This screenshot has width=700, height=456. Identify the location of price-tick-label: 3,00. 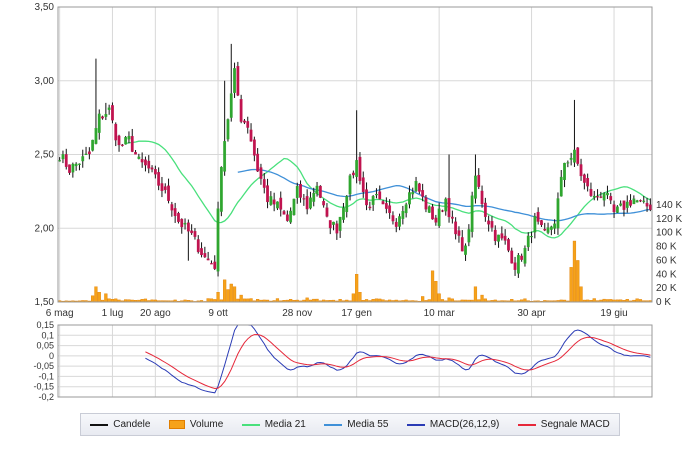
(45, 81).